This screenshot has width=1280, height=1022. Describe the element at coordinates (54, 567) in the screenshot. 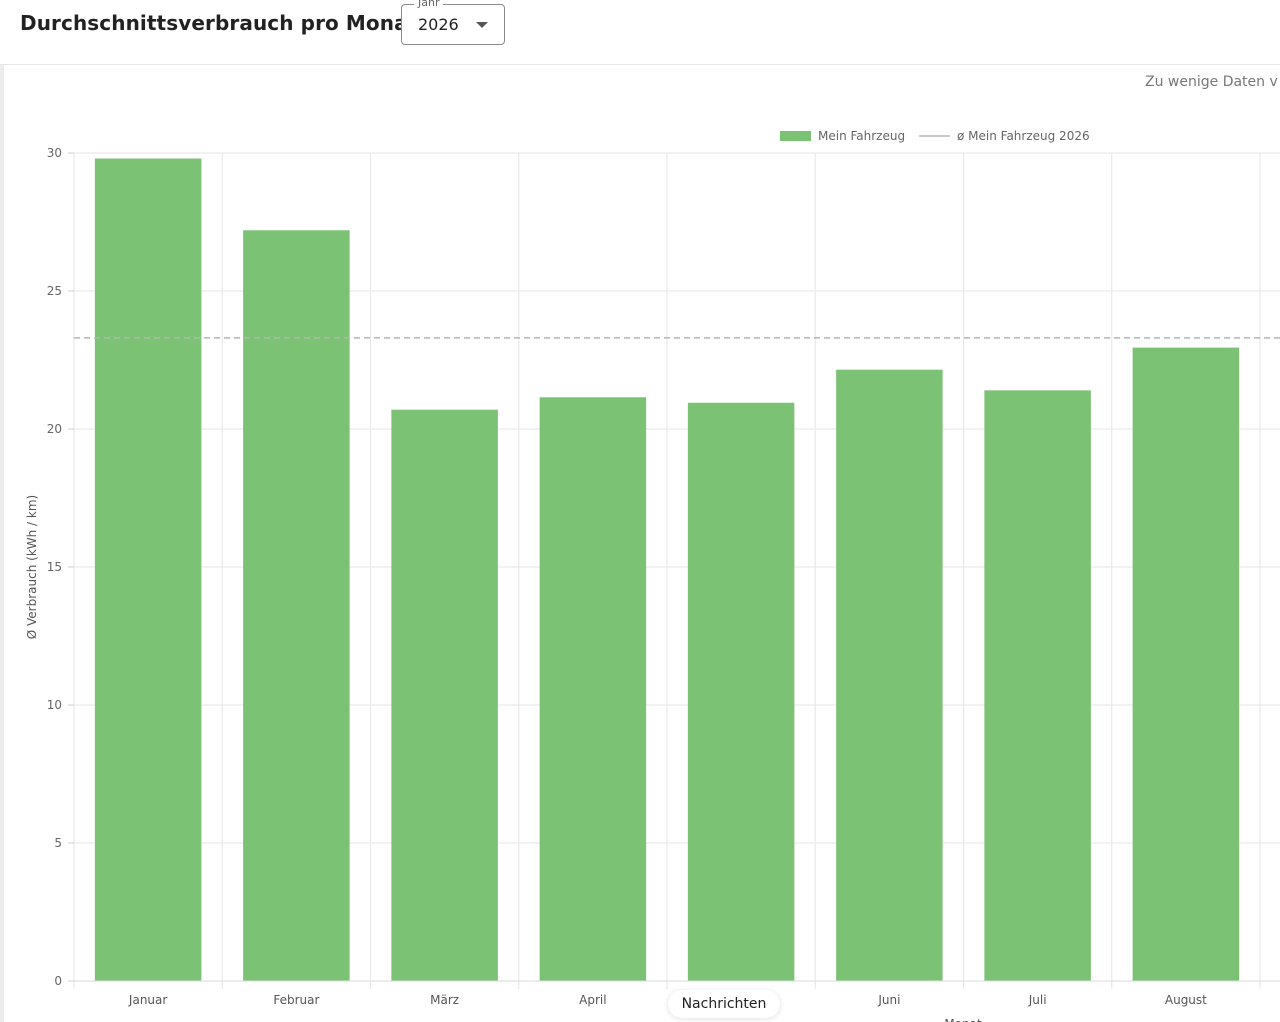

I see `y-tick-label: 15` at that location.